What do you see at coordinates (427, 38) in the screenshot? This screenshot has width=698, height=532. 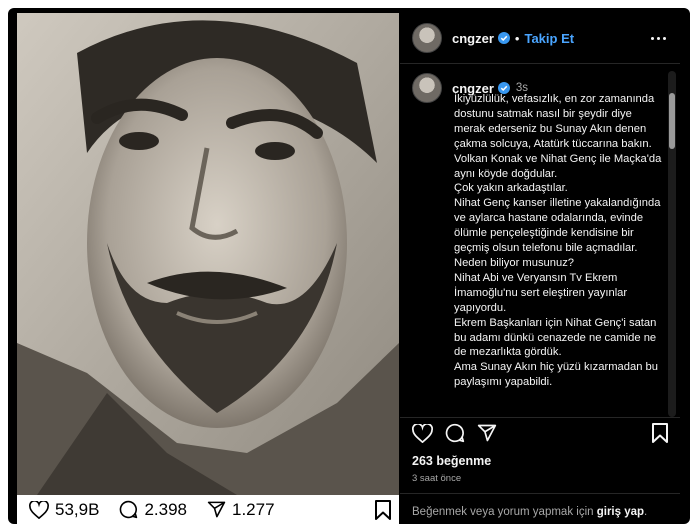 I see `avatar` at bounding box center [427, 38].